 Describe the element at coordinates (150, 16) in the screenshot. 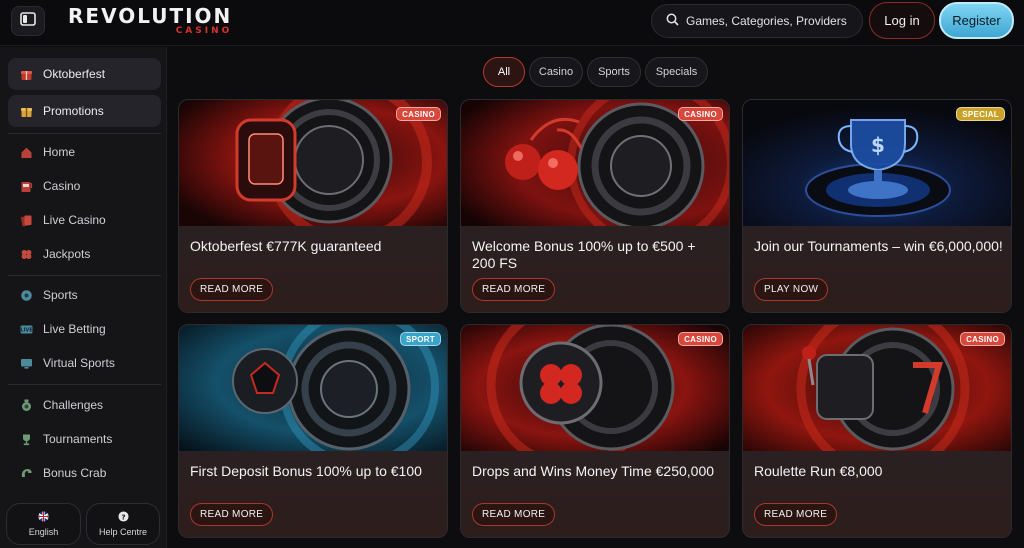

I see `logo-main-text: REVOLUTION` at that location.